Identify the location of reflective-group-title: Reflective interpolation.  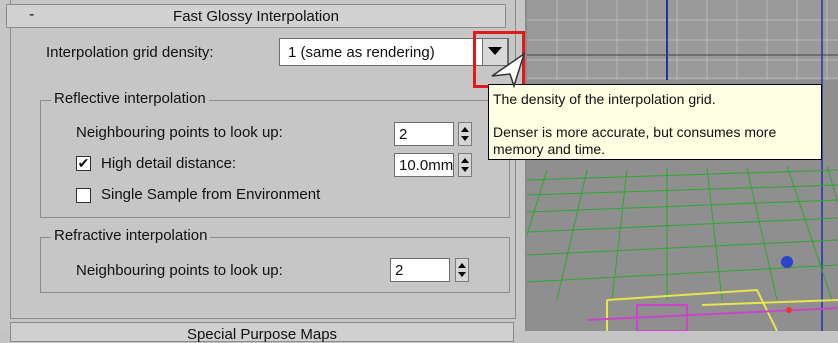
(130, 98).